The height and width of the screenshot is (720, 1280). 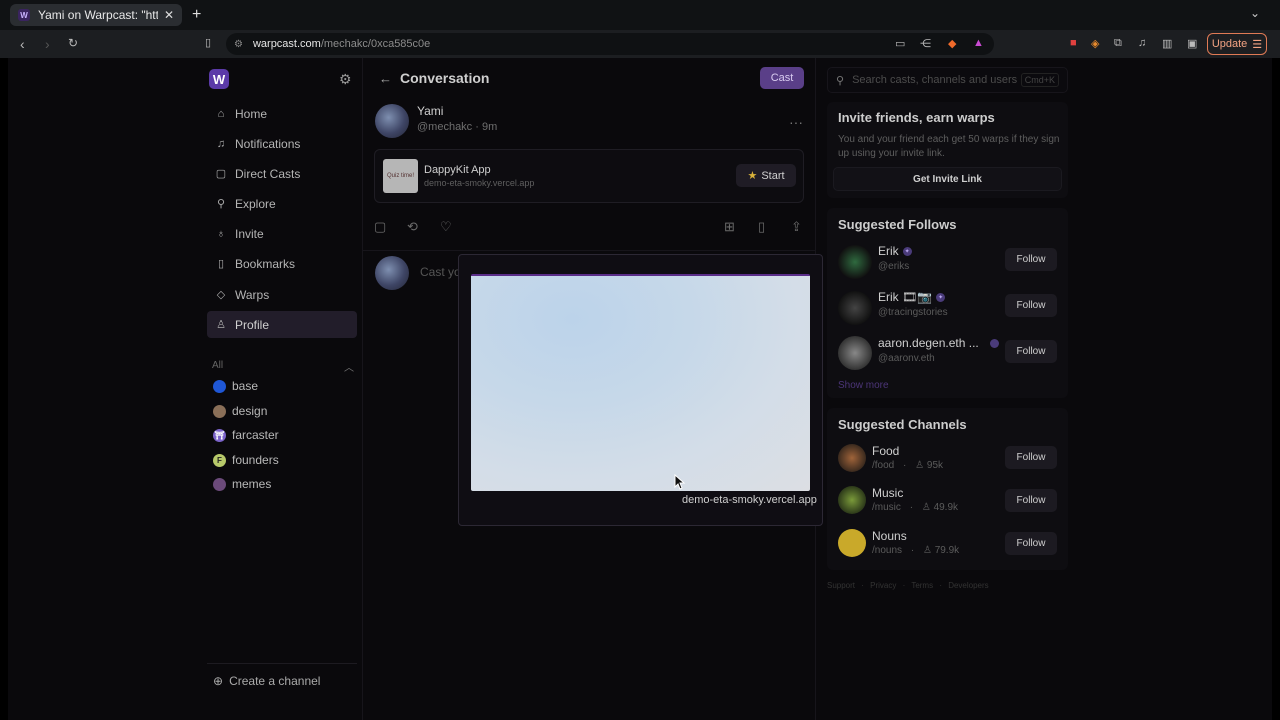 What do you see at coordinates (219, 435) in the screenshot?
I see `channel-farcaster-icon: ⛩` at bounding box center [219, 435].